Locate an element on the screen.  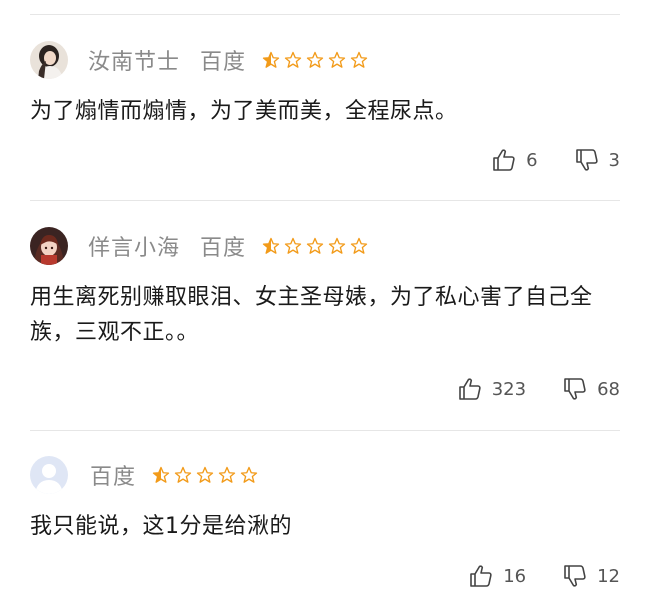
like-button: 16 is located at coordinates (497, 576).